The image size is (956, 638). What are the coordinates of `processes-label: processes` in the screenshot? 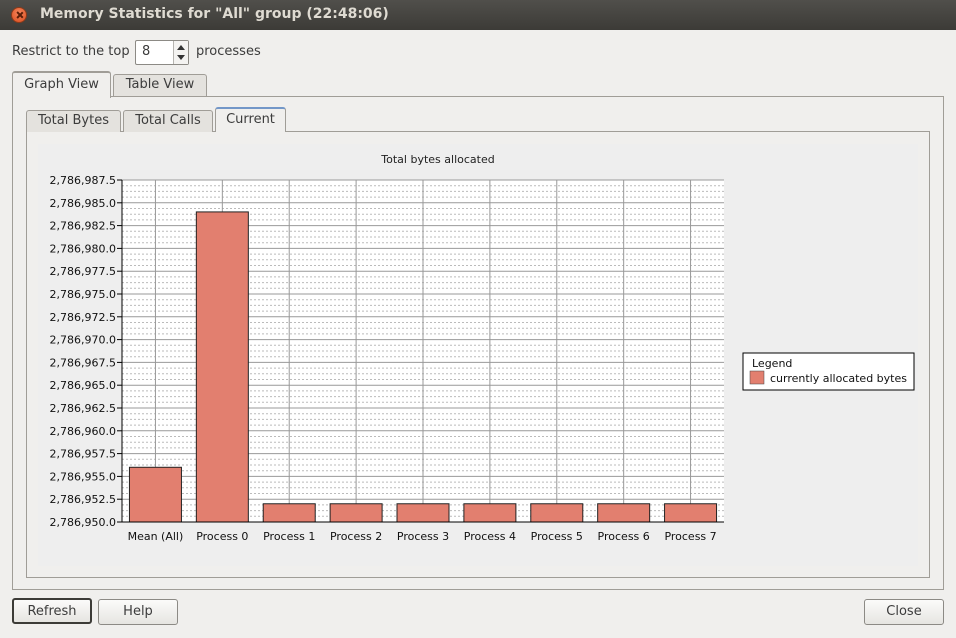 It's located at (228, 51).